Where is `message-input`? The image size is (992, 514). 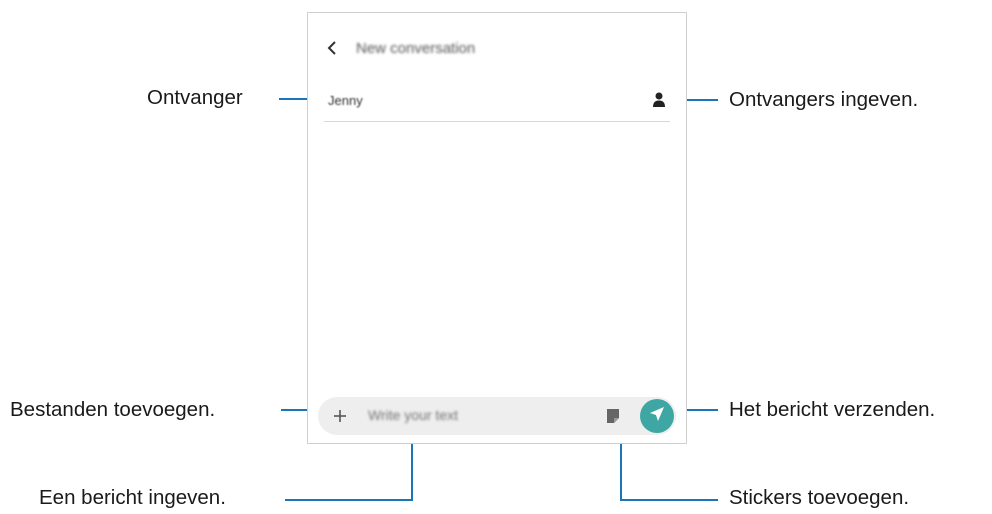 message-input is located at coordinates (468, 415).